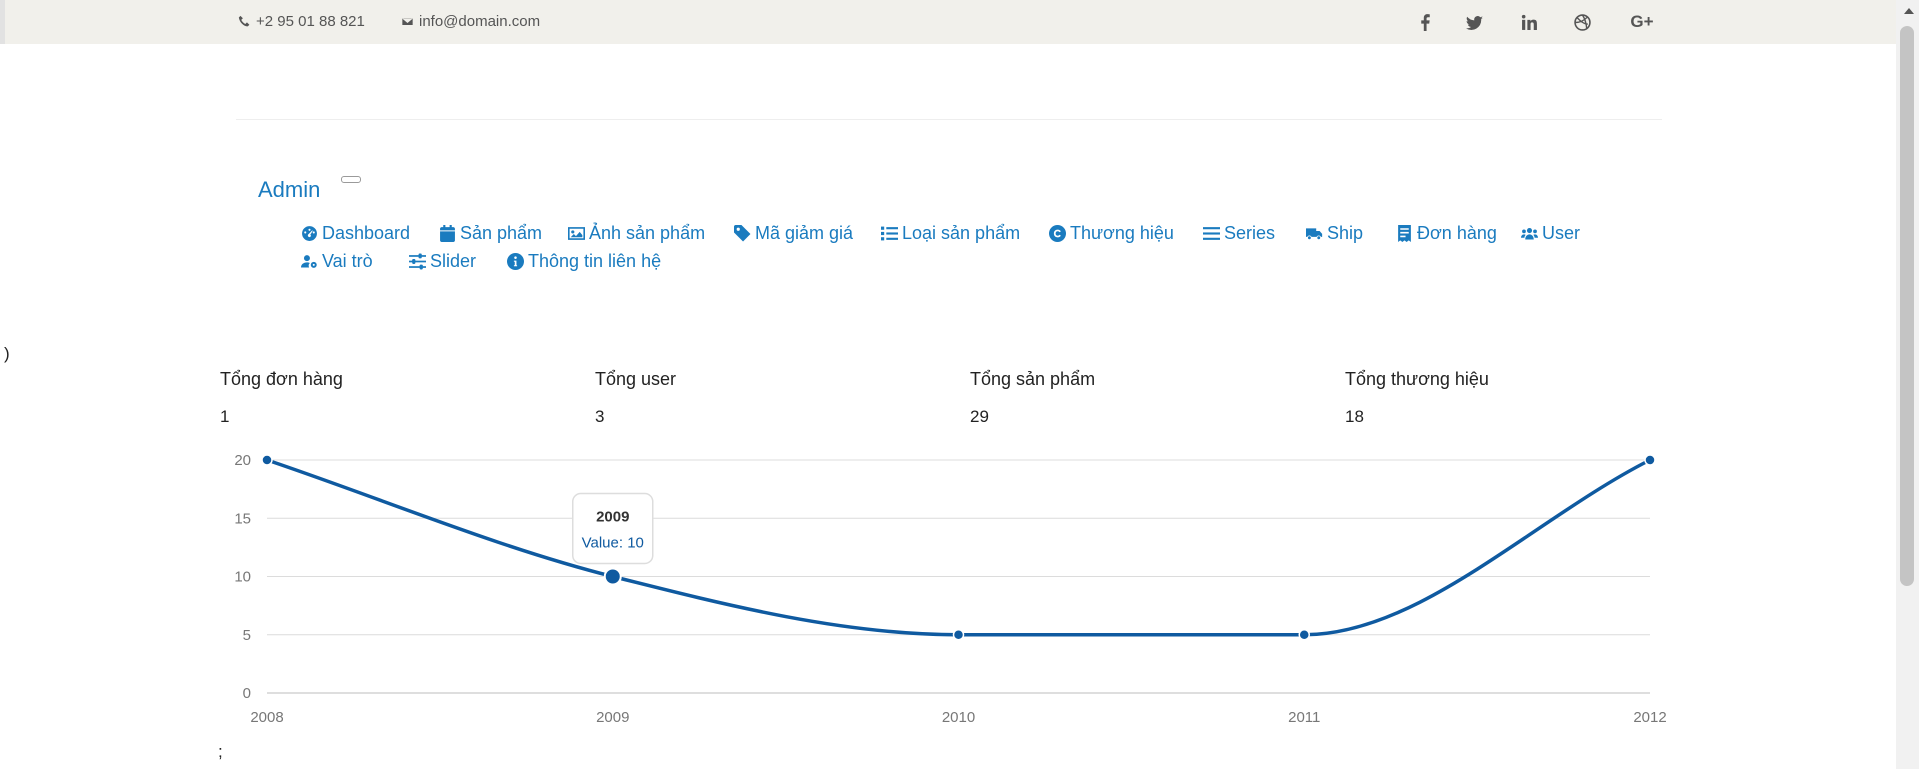 The height and width of the screenshot is (769, 1919). Describe the element at coordinates (242, 518) in the screenshot. I see `y-tick-label: 15` at that location.